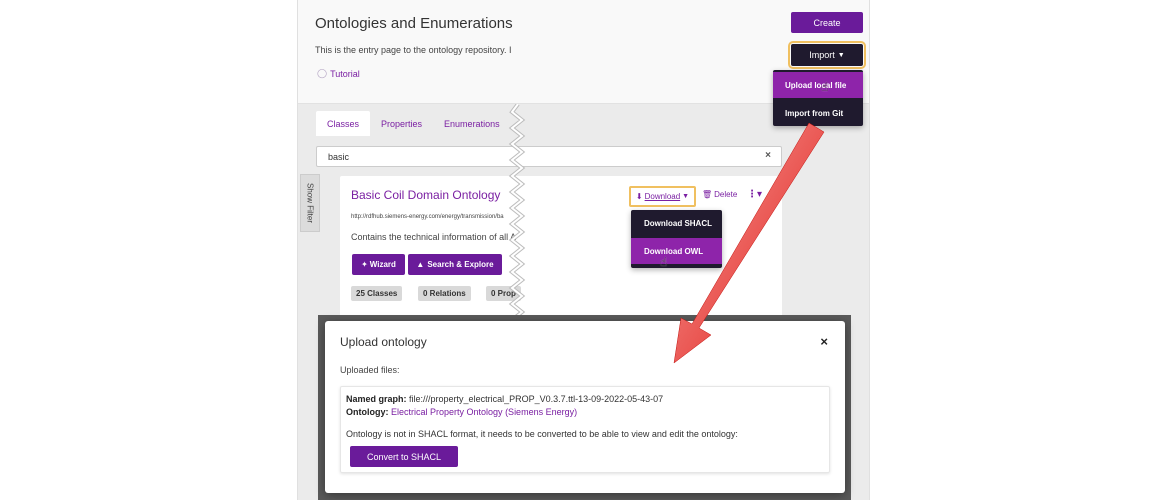  What do you see at coordinates (754, 194) in the screenshot?
I see `more-options-icon: ⋮▾` at bounding box center [754, 194].